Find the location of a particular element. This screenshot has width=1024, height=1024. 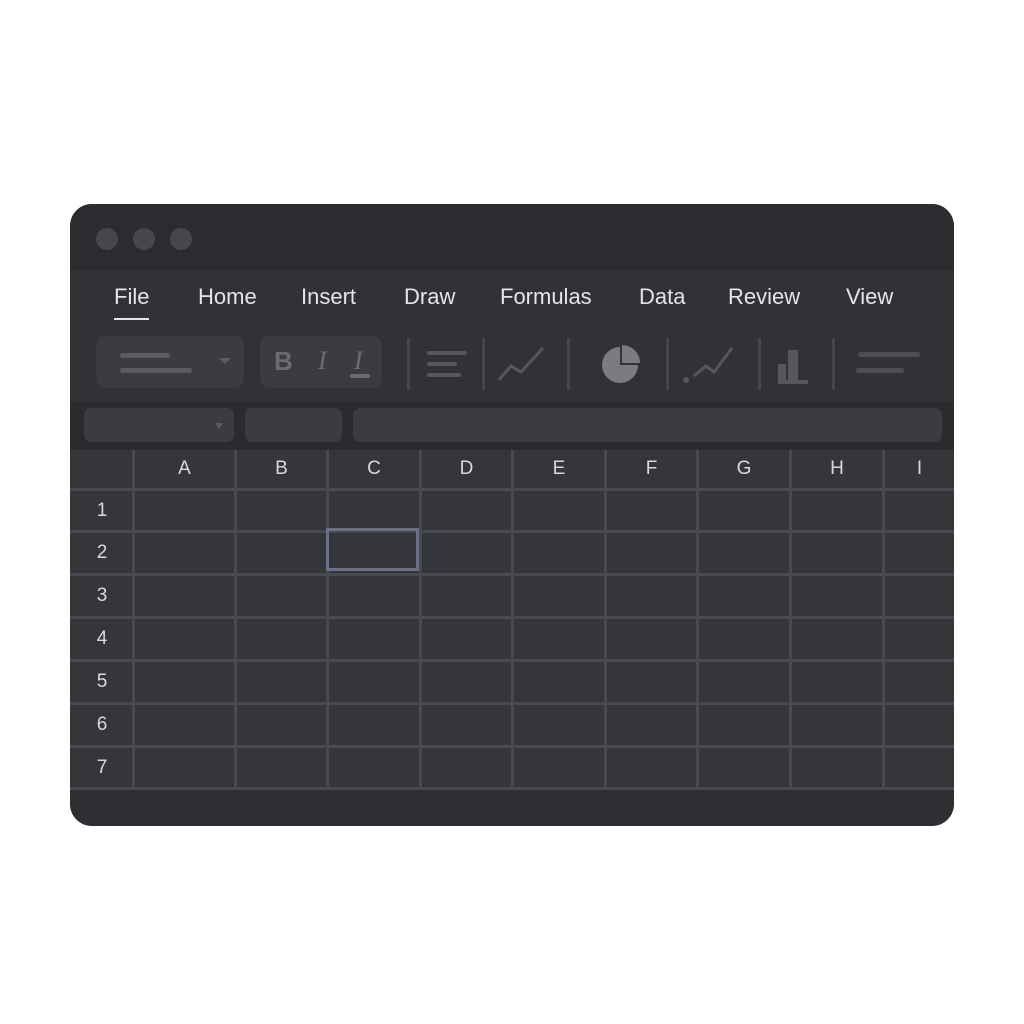

function-box is located at coordinates (293, 425).